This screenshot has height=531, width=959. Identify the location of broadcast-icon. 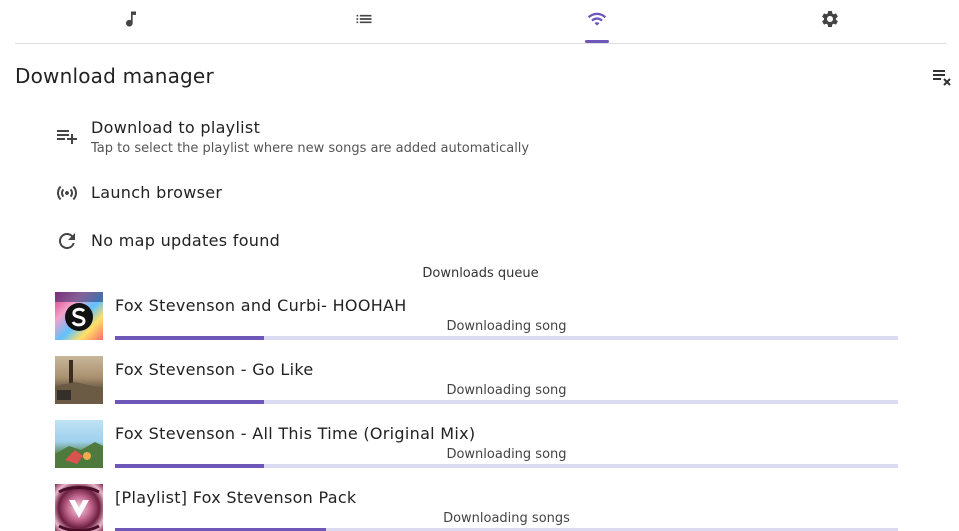
(67, 193).